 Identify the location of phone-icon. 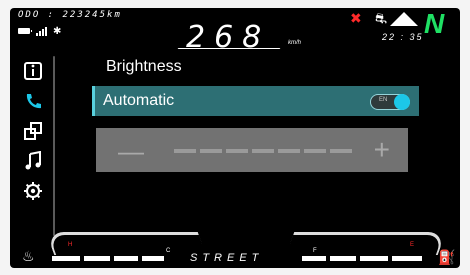
(33, 101).